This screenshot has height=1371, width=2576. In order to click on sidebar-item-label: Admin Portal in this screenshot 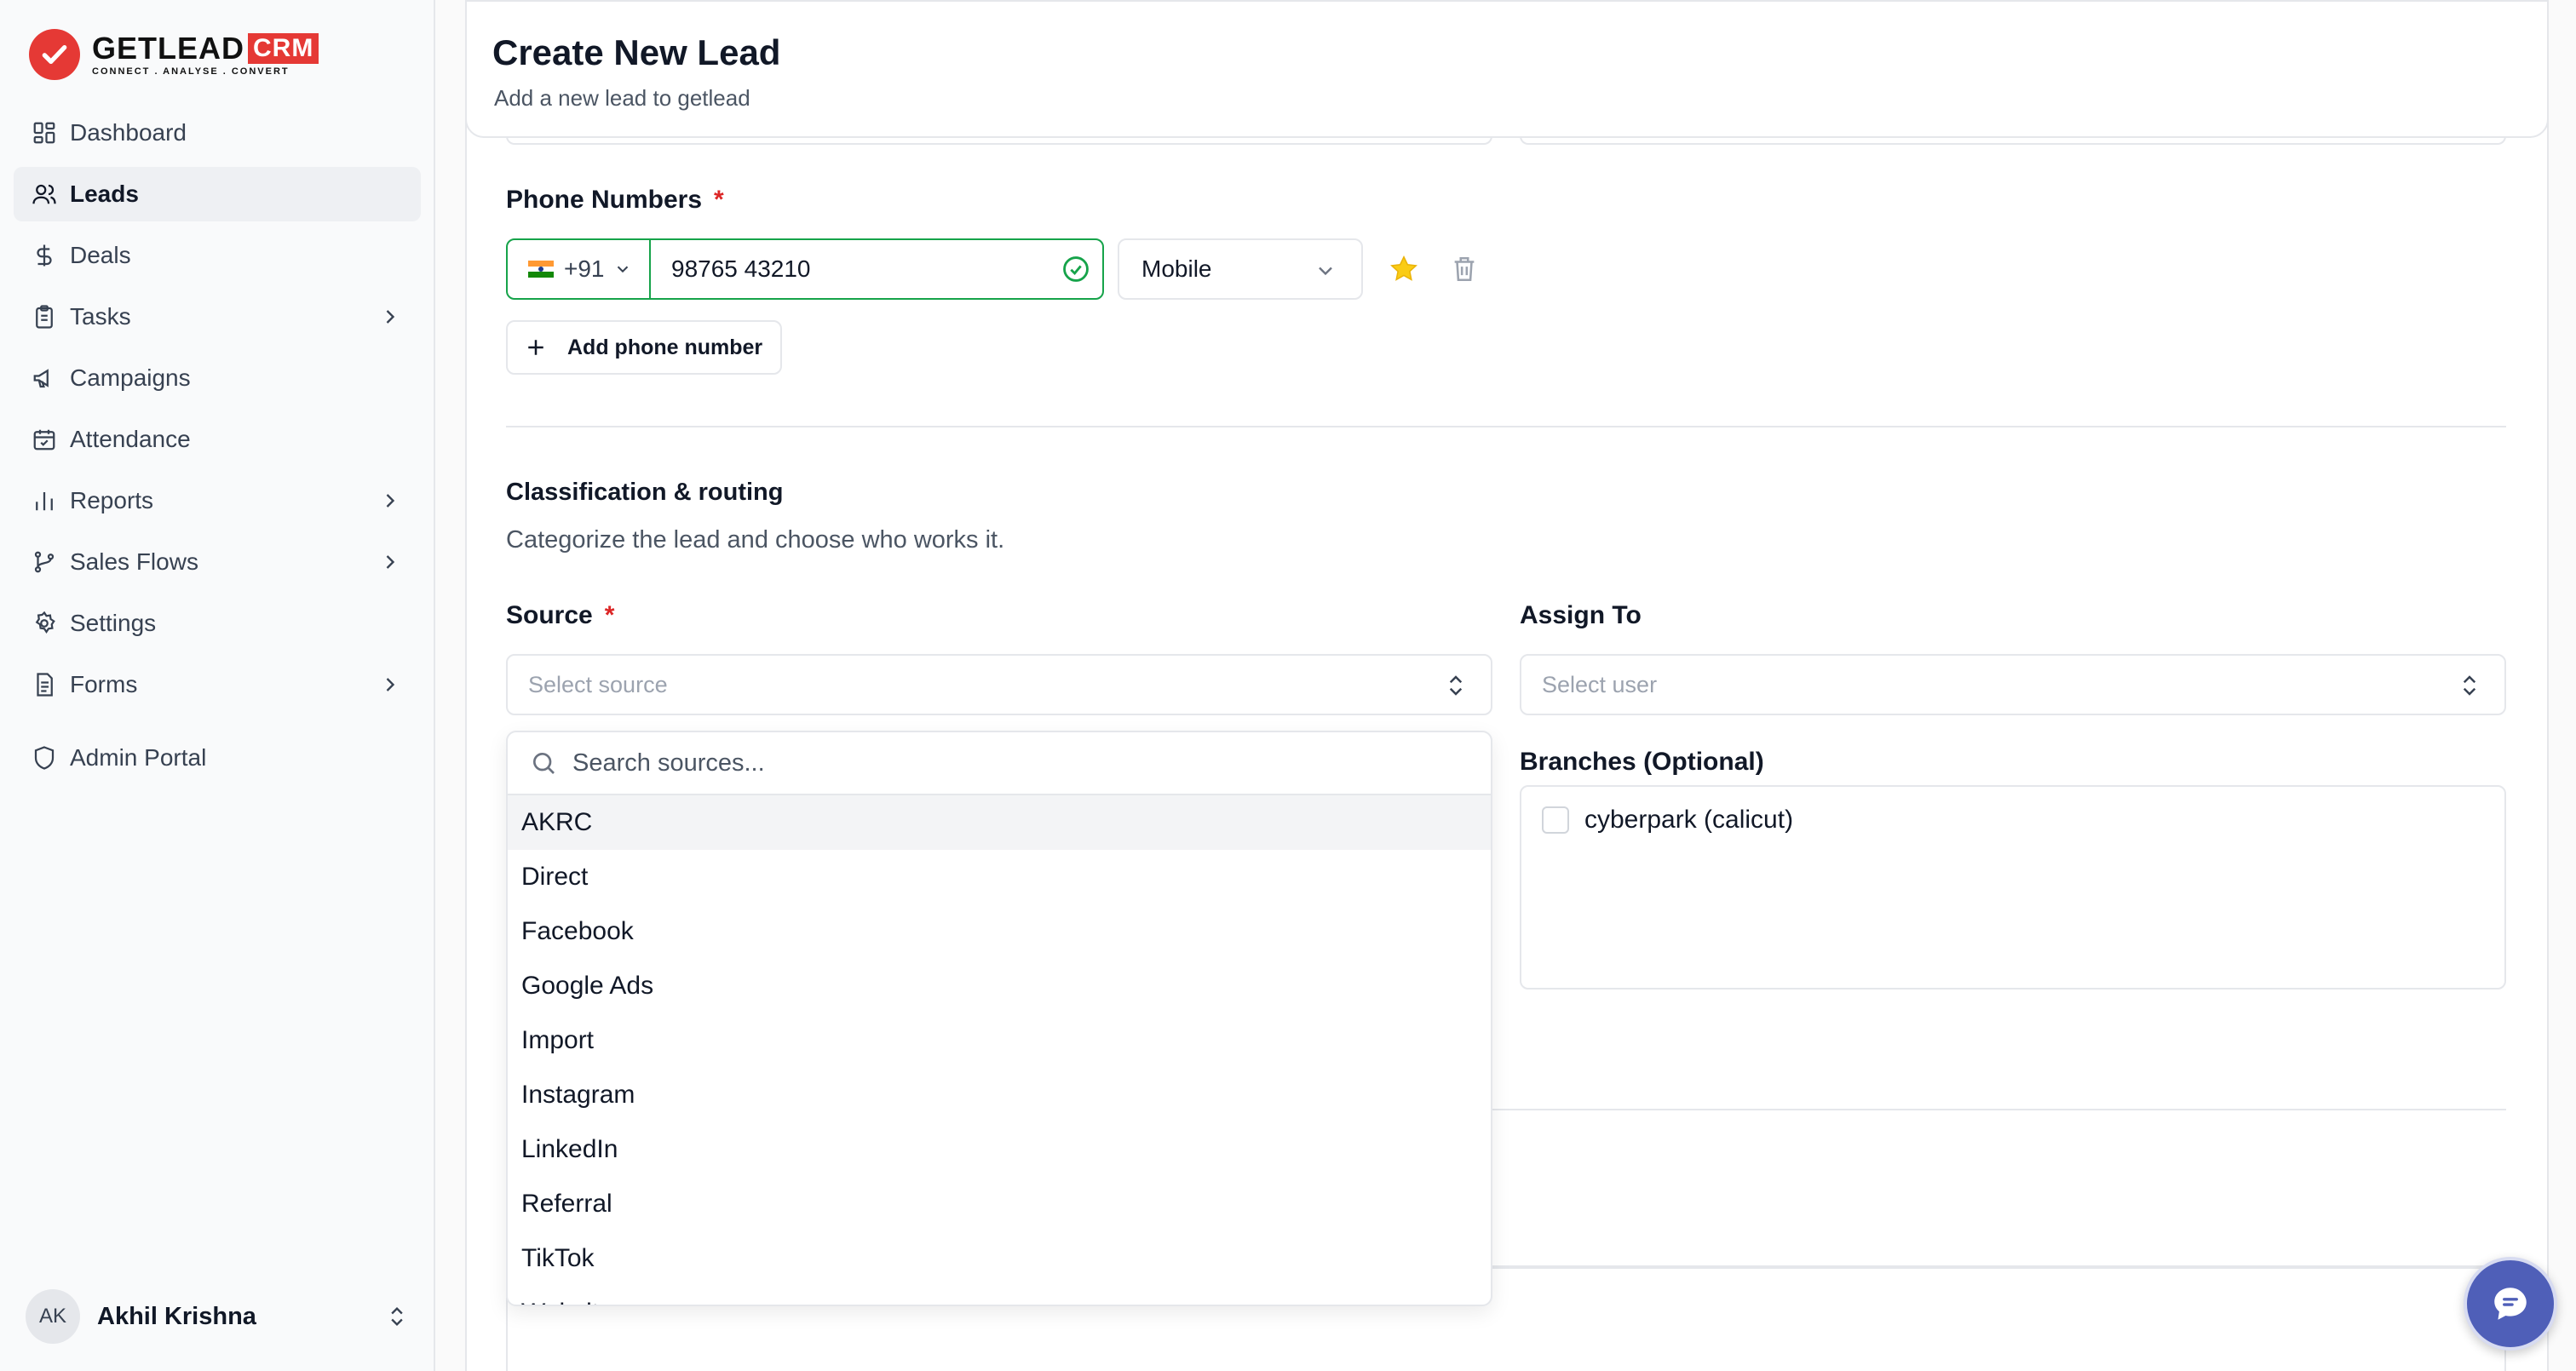, I will do `click(139, 757)`.